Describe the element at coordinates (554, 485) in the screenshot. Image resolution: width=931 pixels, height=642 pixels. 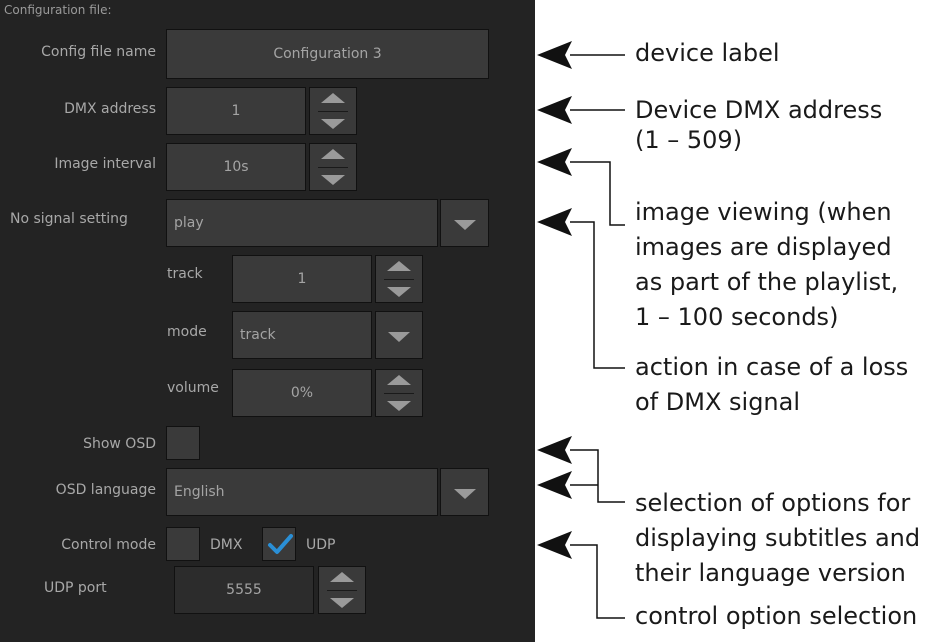
I see `arrow-osd-language` at that location.